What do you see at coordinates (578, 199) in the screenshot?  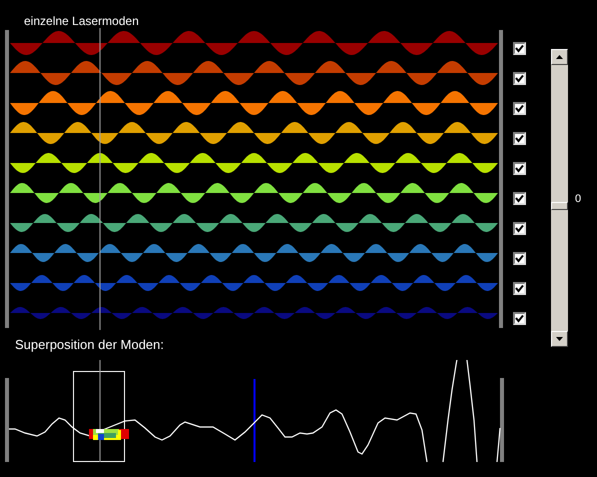 I see `slider-value: 0` at bounding box center [578, 199].